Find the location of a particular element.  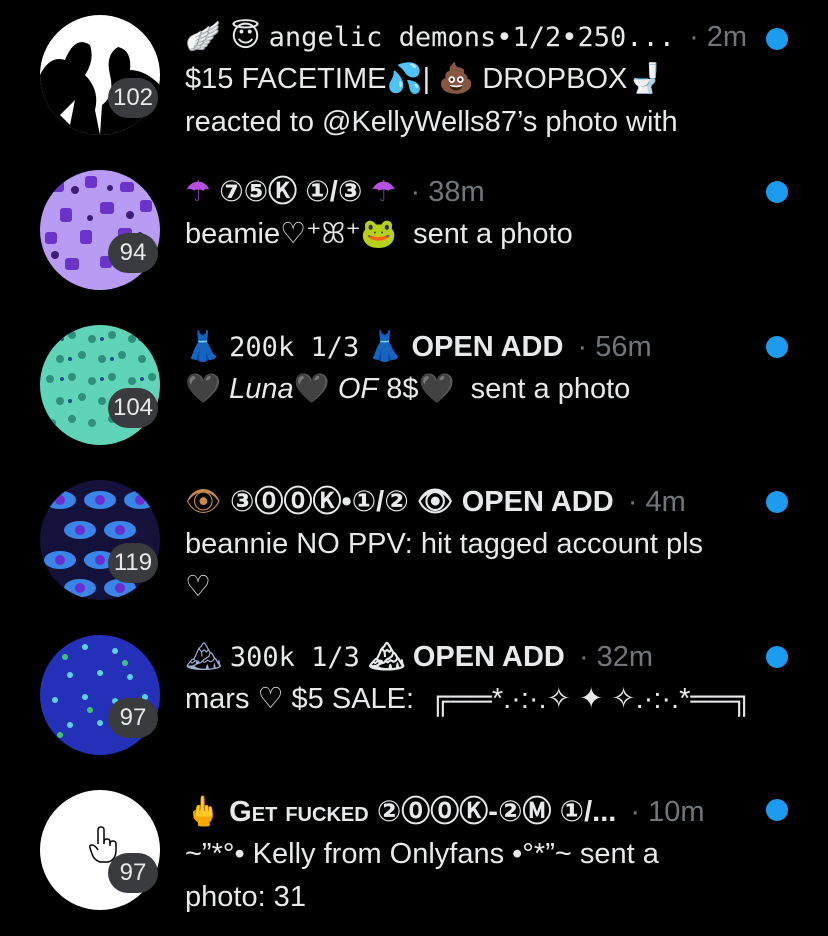

message-preview: beamie♡⁺ꕤ⁺🐸 sent a photo is located at coordinates (379, 234).